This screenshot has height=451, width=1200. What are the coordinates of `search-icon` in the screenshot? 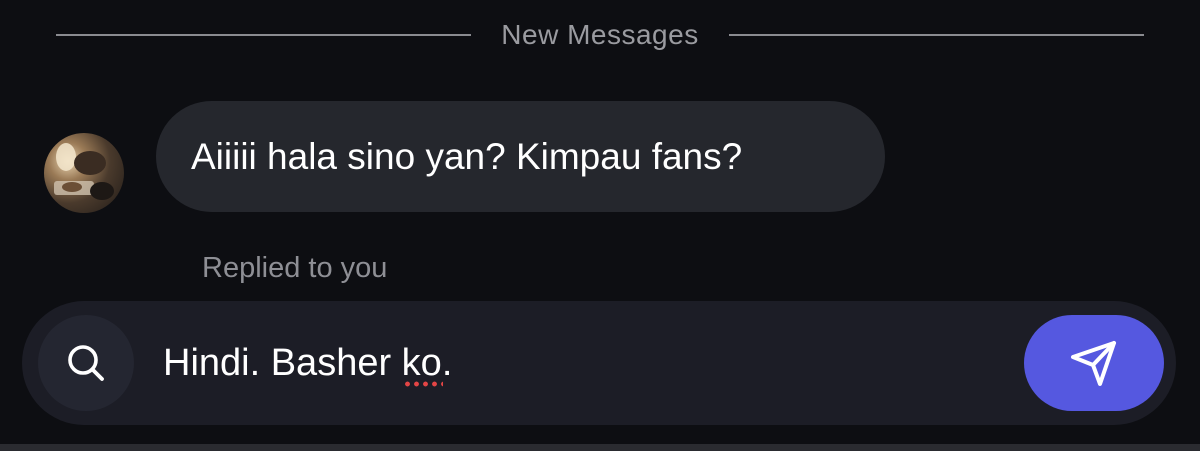 It's located at (86, 363).